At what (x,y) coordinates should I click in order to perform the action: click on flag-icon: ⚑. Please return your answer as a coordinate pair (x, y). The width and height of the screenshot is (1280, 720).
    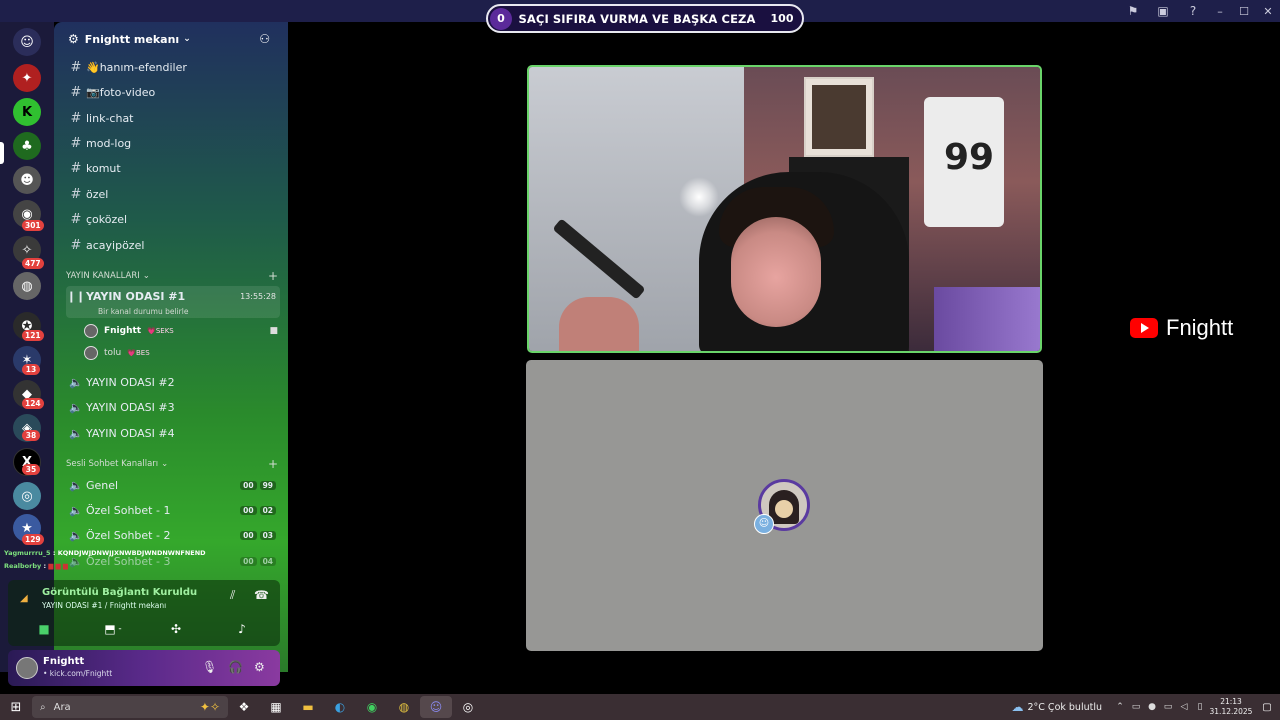
    Looking at the image, I should click on (1133, 11).